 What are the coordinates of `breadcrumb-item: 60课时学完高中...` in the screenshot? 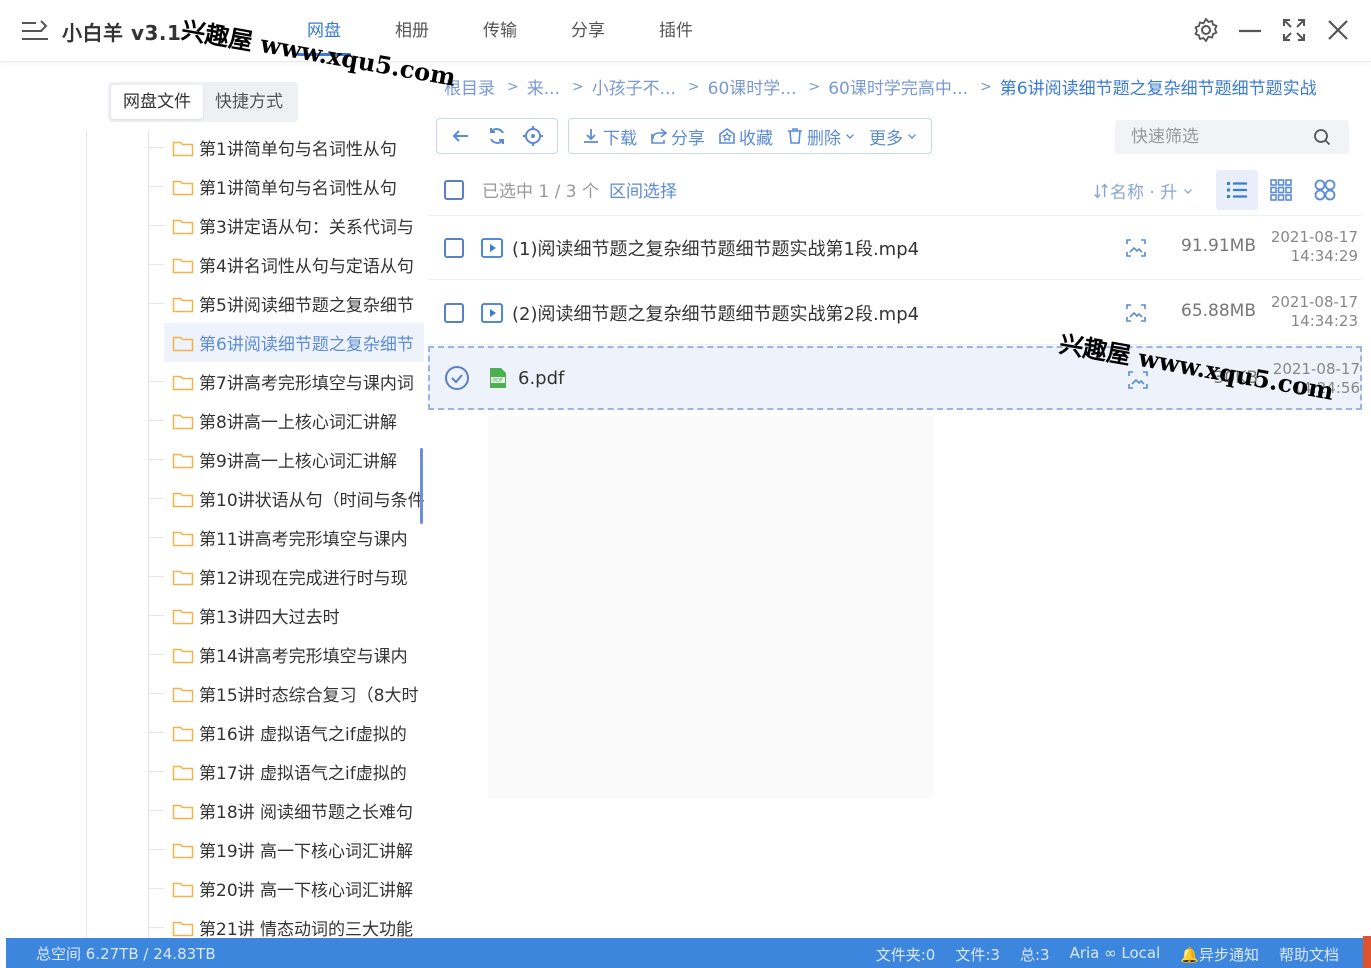 It's located at (898, 86).